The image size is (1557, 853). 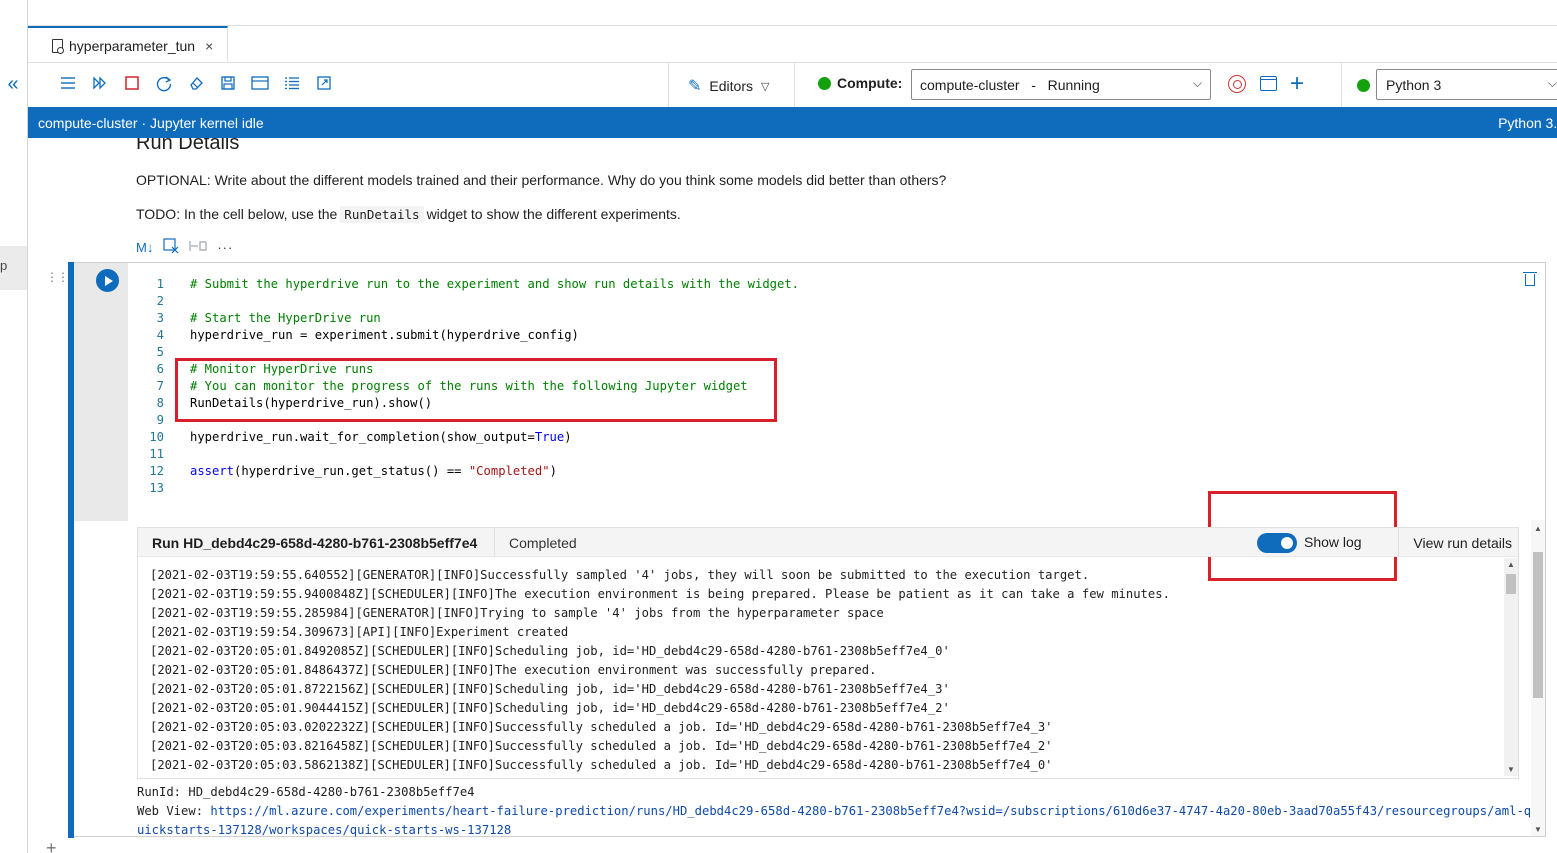 What do you see at coordinates (57, 277) in the screenshot?
I see `drag-handle-icon: ⋮⋮` at bounding box center [57, 277].